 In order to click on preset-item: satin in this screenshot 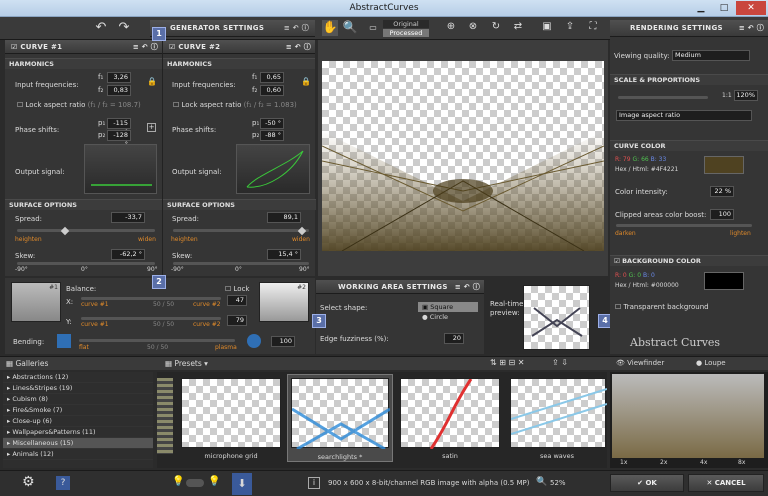, I will do `click(450, 418)`.